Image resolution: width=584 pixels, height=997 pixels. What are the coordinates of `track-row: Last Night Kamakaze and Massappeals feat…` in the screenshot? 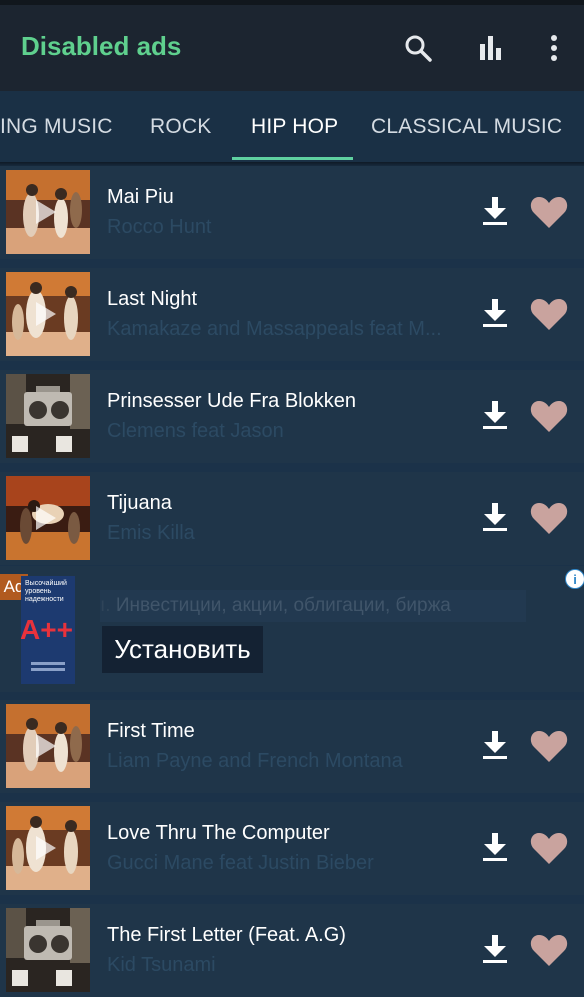 It's located at (292, 314).